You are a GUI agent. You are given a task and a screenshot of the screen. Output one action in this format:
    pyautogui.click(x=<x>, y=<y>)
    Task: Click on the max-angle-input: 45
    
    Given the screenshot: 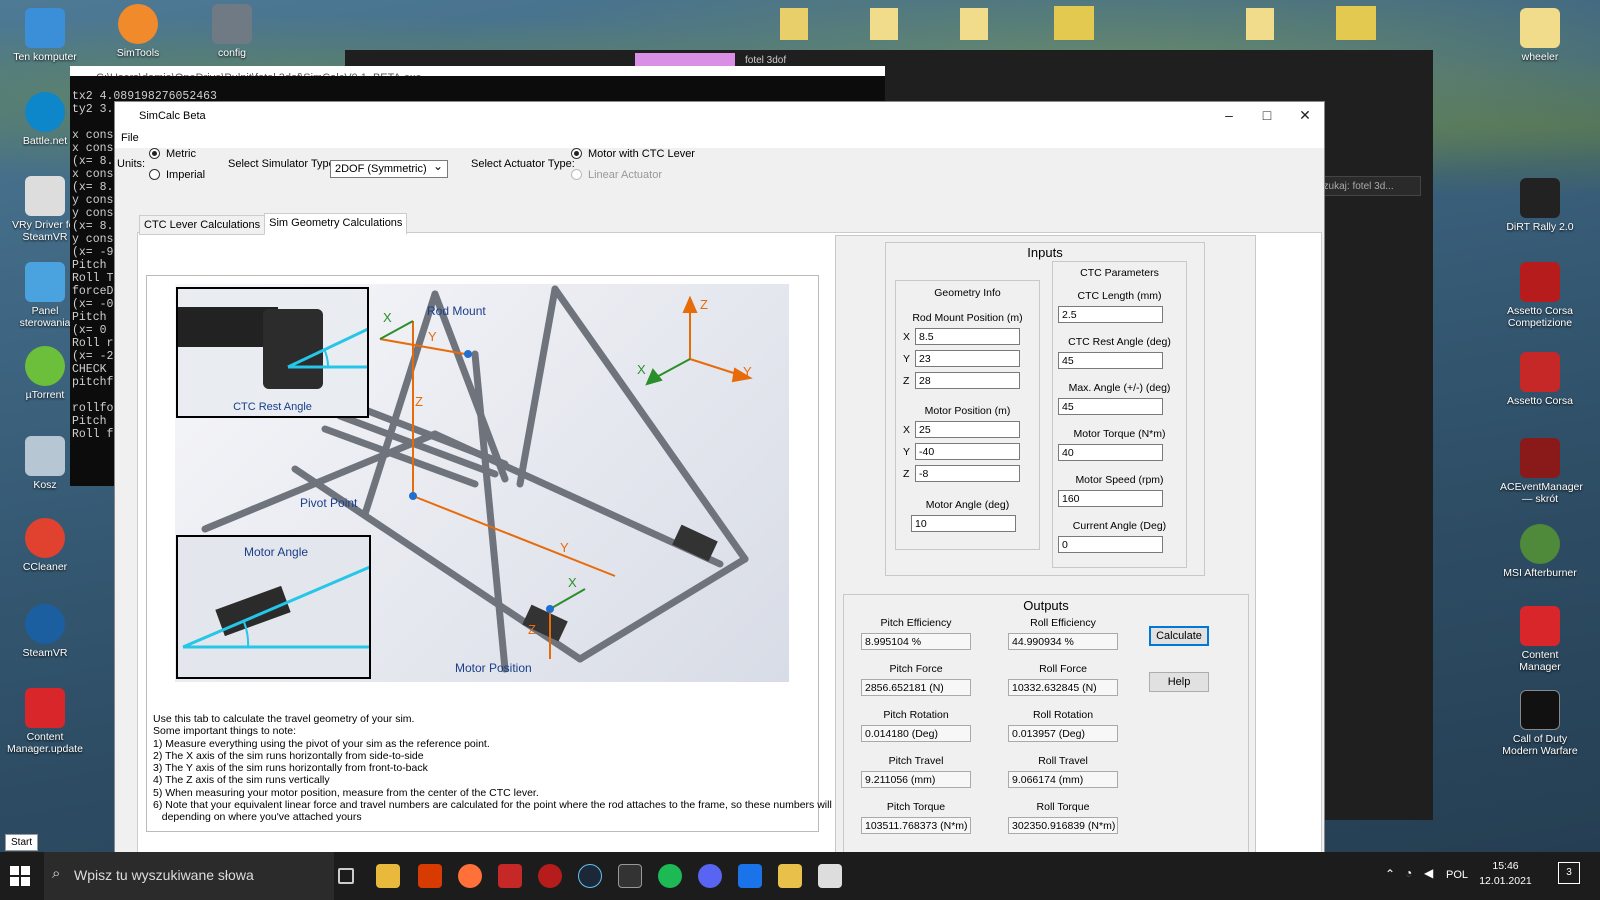 What is the action you would take?
    pyautogui.click(x=1110, y=406)
    